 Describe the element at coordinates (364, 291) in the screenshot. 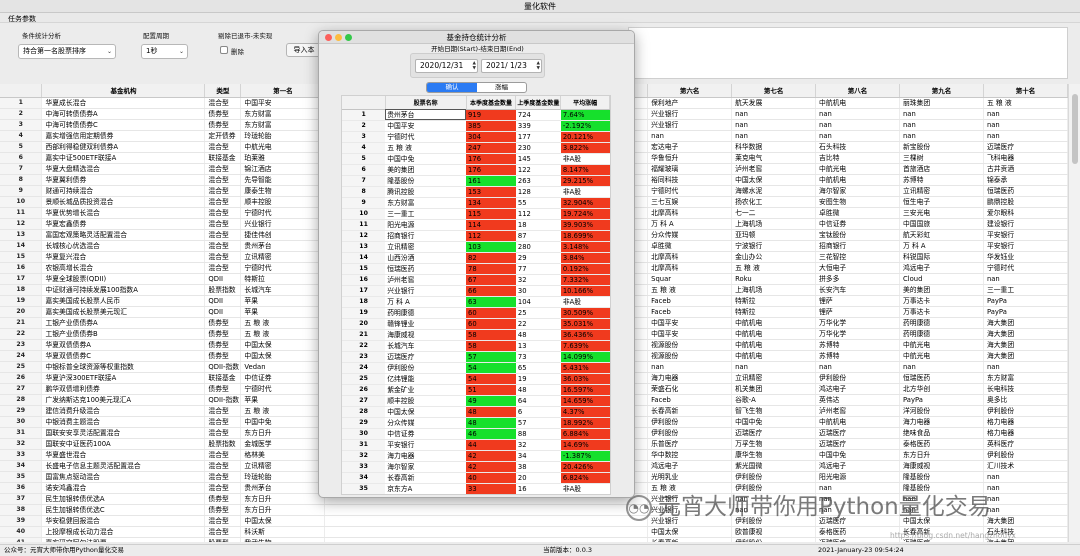

I see `row-index: 17` at that location.